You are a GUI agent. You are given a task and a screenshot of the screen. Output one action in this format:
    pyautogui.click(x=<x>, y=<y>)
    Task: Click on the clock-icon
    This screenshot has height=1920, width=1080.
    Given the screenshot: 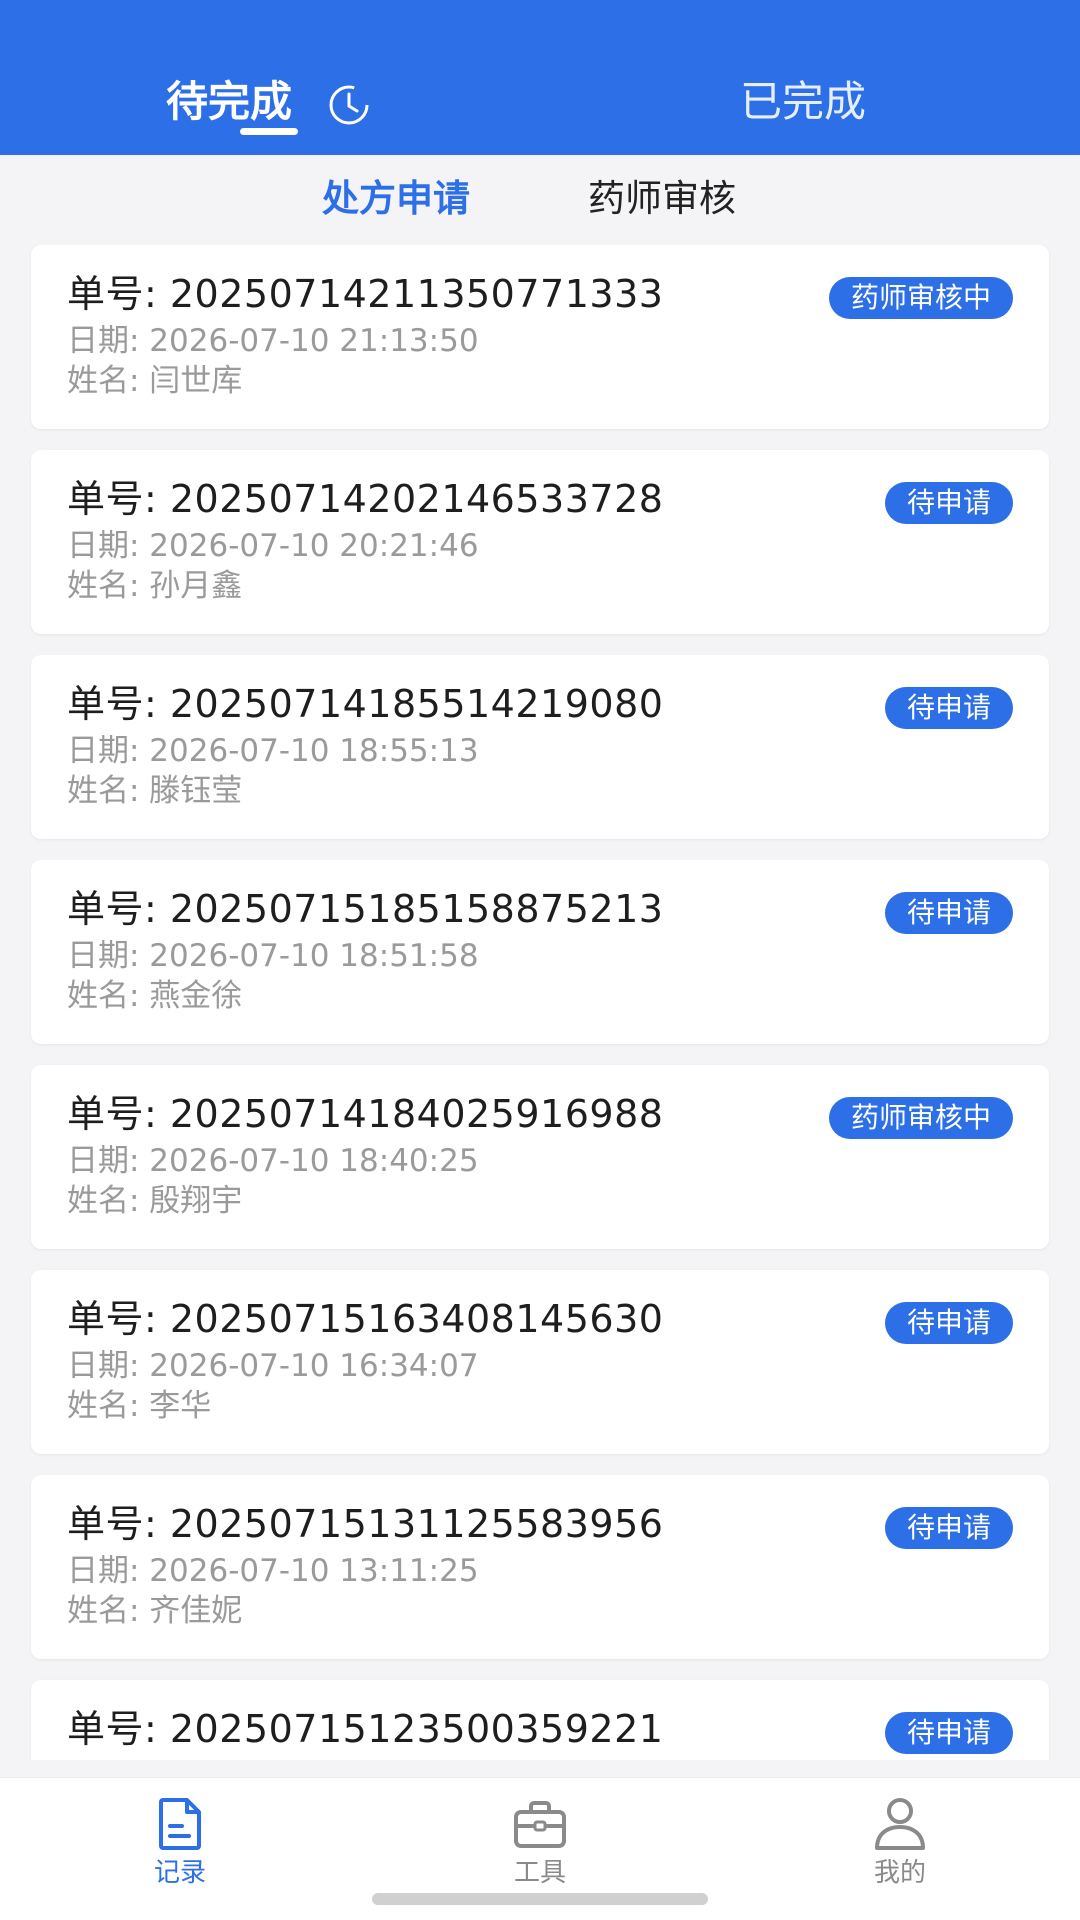 What is the action you would take?
    pyautogui.click(x=349, y=105)
    